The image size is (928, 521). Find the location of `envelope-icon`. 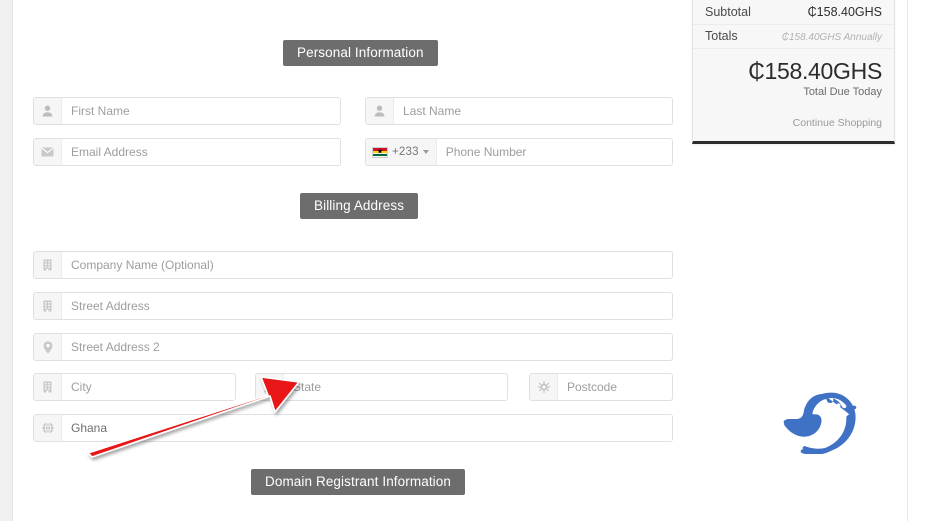

envelope-icon is located at coordinates (48, 152).